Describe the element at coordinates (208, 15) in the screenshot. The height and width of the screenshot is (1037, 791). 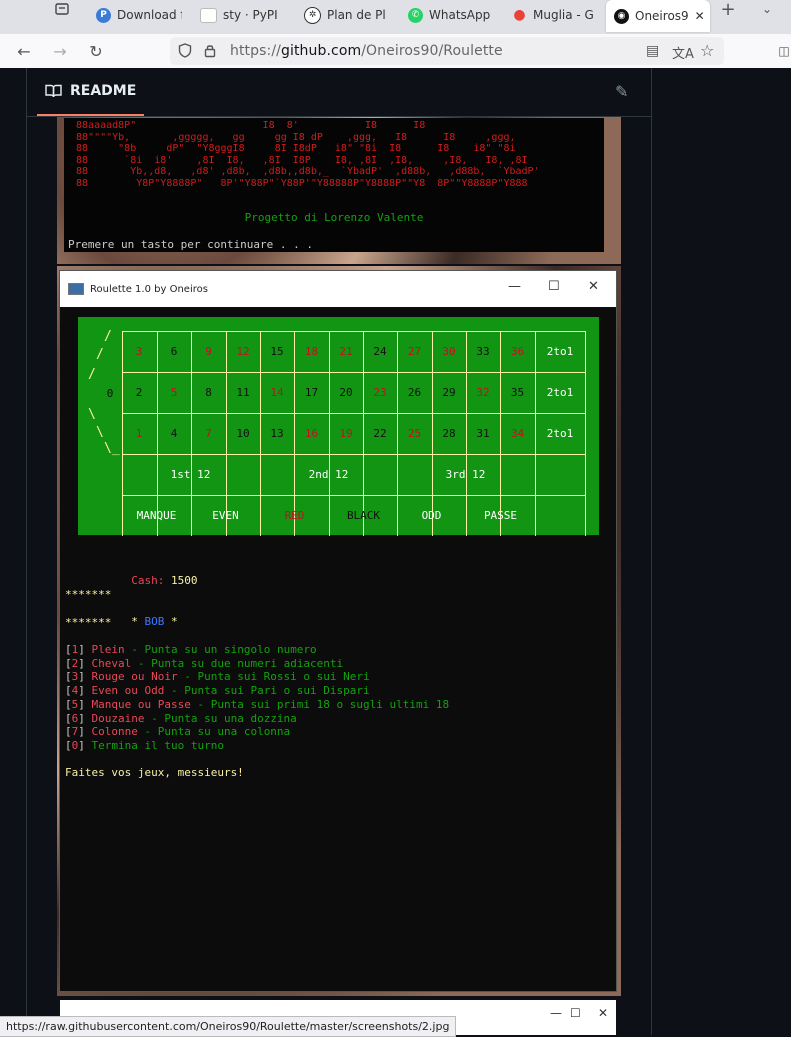
I see `page-icon` at that location.